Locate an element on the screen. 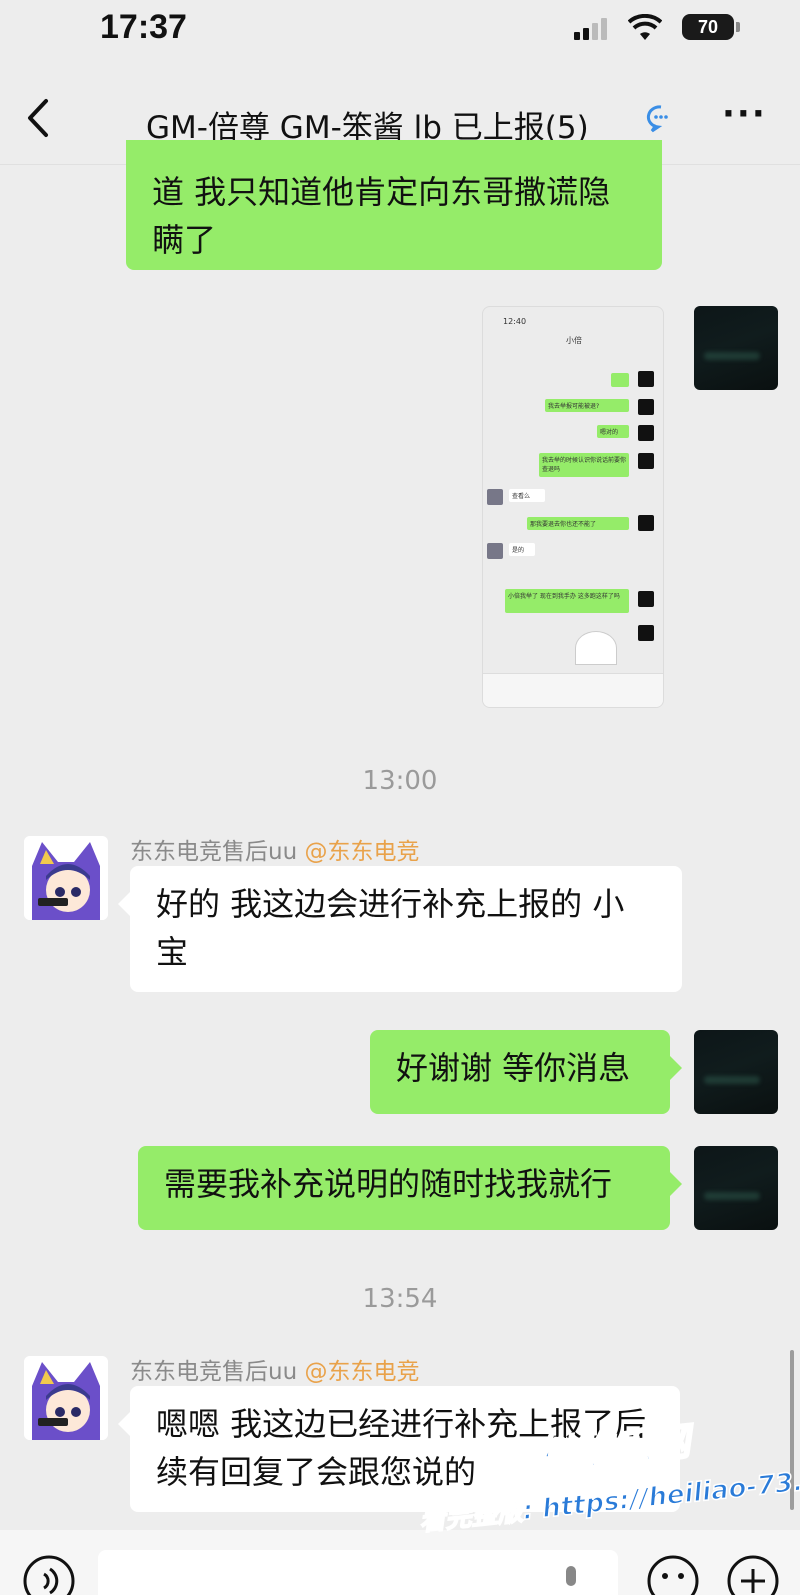 The width and height of the screenshot is (800, 1595). timestamp: 13:54 is located at coordinates (400, 1299).